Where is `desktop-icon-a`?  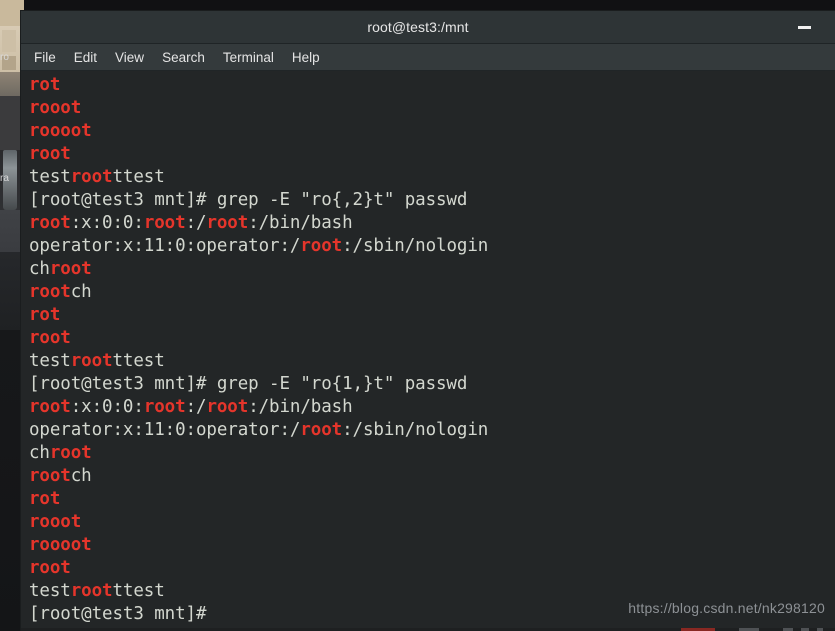
desktop-icon-a is located at coordinates (9, 41).